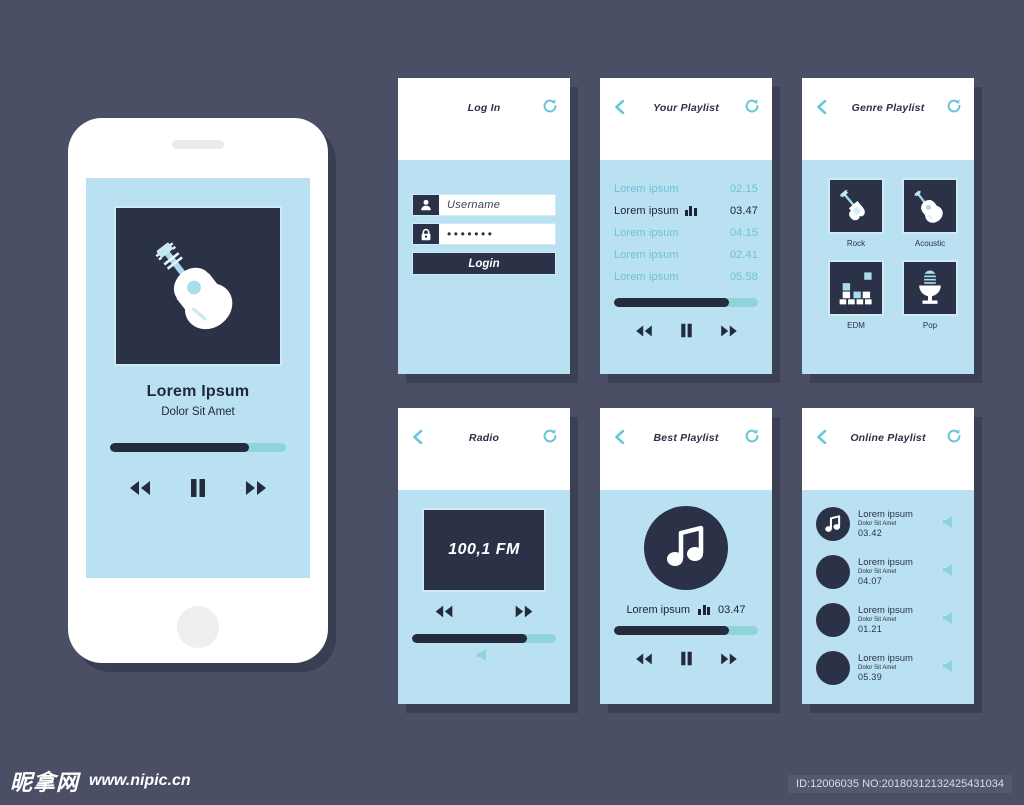  I want to click on login-title: Log In, so click(484, 108).